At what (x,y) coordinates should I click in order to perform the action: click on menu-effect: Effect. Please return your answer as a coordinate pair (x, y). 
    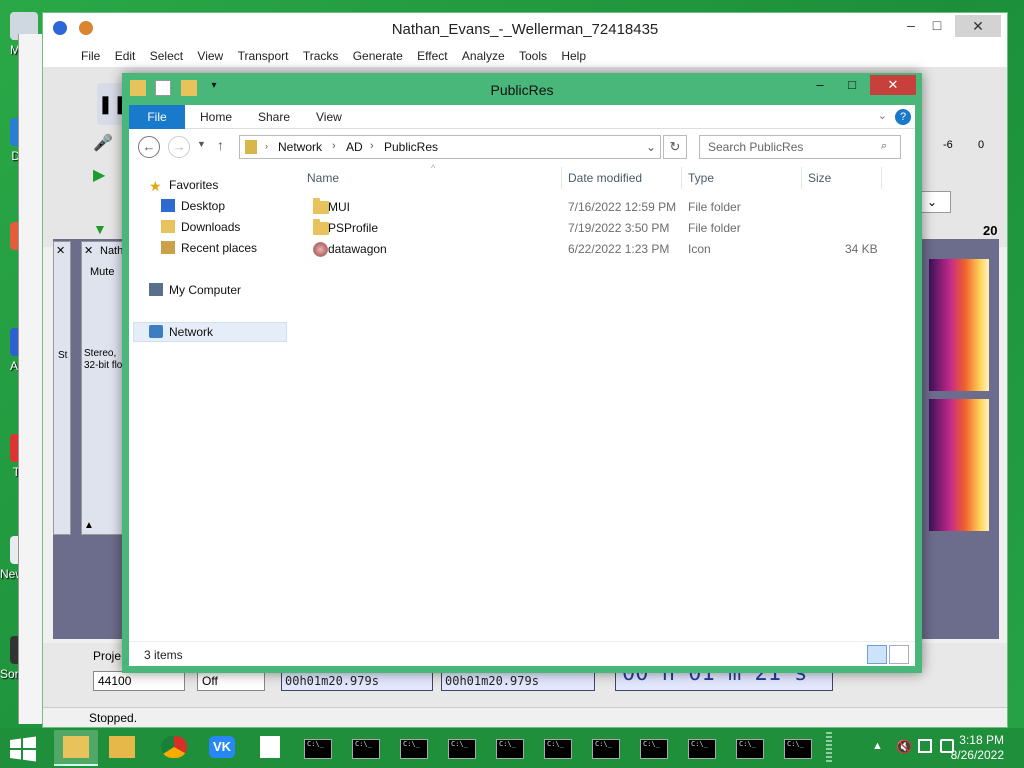
    Looking at the image, I should click on (432, 56).